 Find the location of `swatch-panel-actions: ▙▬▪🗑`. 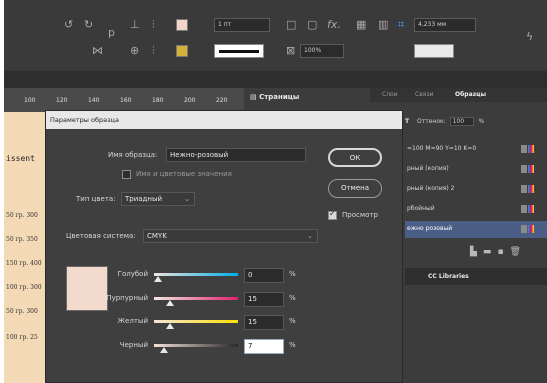

swatch-panel-actions: ▙▬▪🗑 is located at coordinates (498, 252).